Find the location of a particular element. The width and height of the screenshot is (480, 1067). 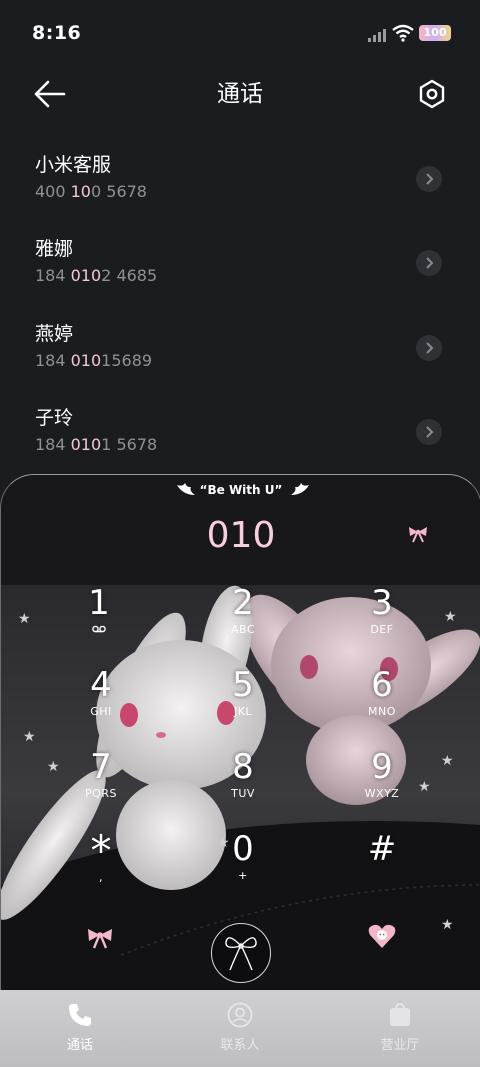

phone-icon is located at coordinates (80, 1015).